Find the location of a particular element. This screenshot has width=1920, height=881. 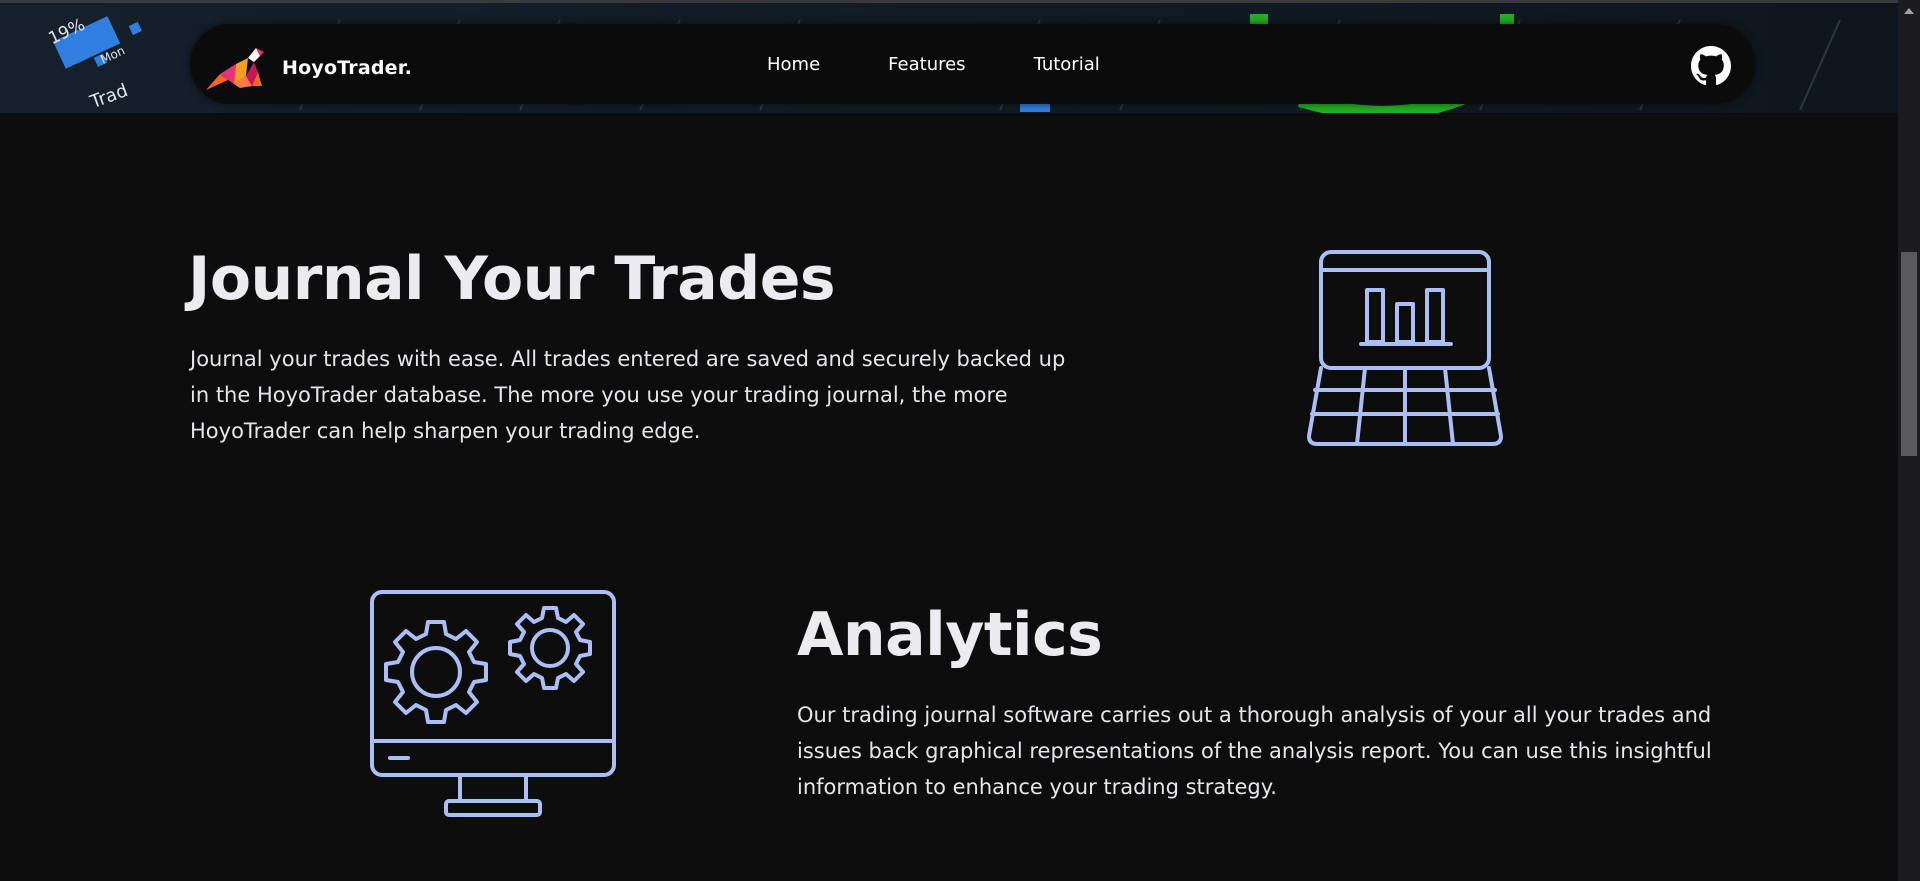

navbar: HoyoTrader. Home Features Tutorial is located at coordinates (972, 64).